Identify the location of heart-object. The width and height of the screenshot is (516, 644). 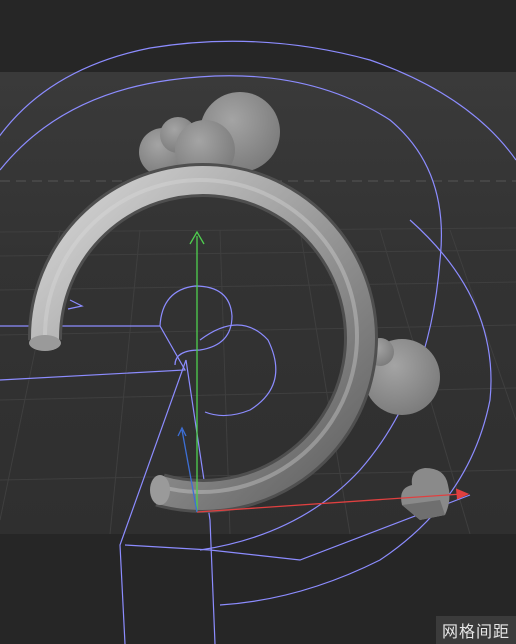
(425, 494).